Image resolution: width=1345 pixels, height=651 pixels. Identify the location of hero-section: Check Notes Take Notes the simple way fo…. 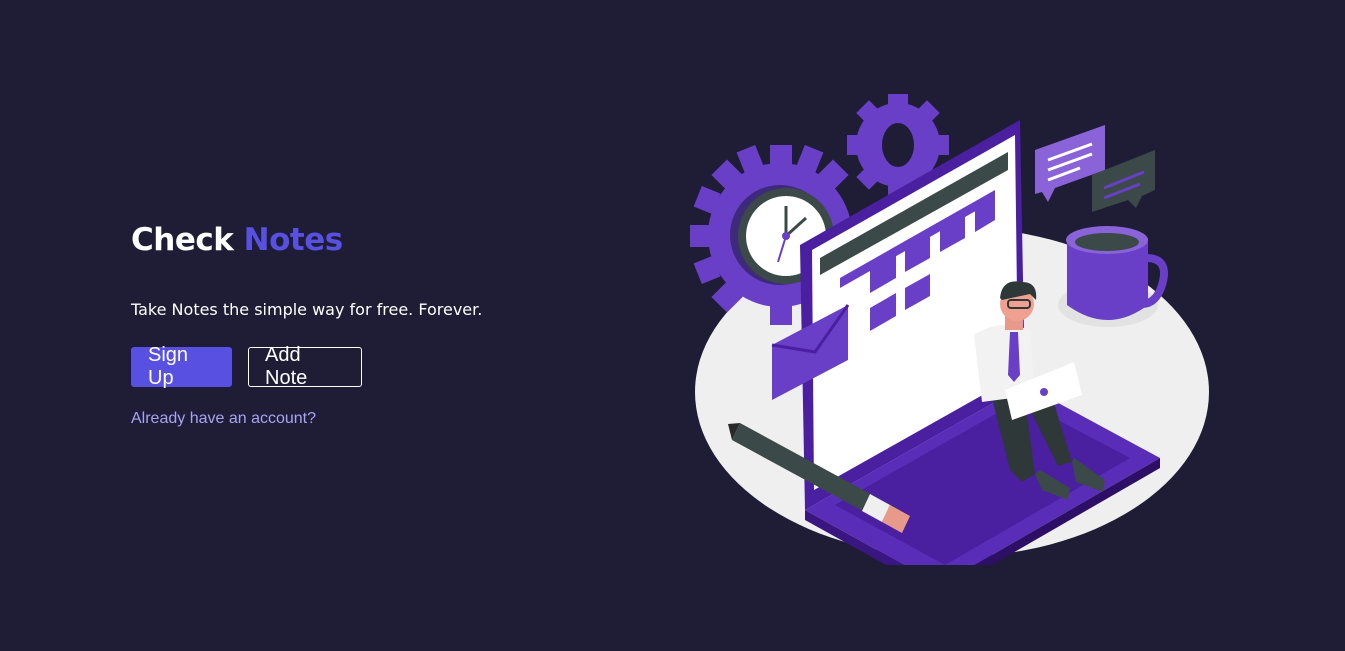
(341, 324).